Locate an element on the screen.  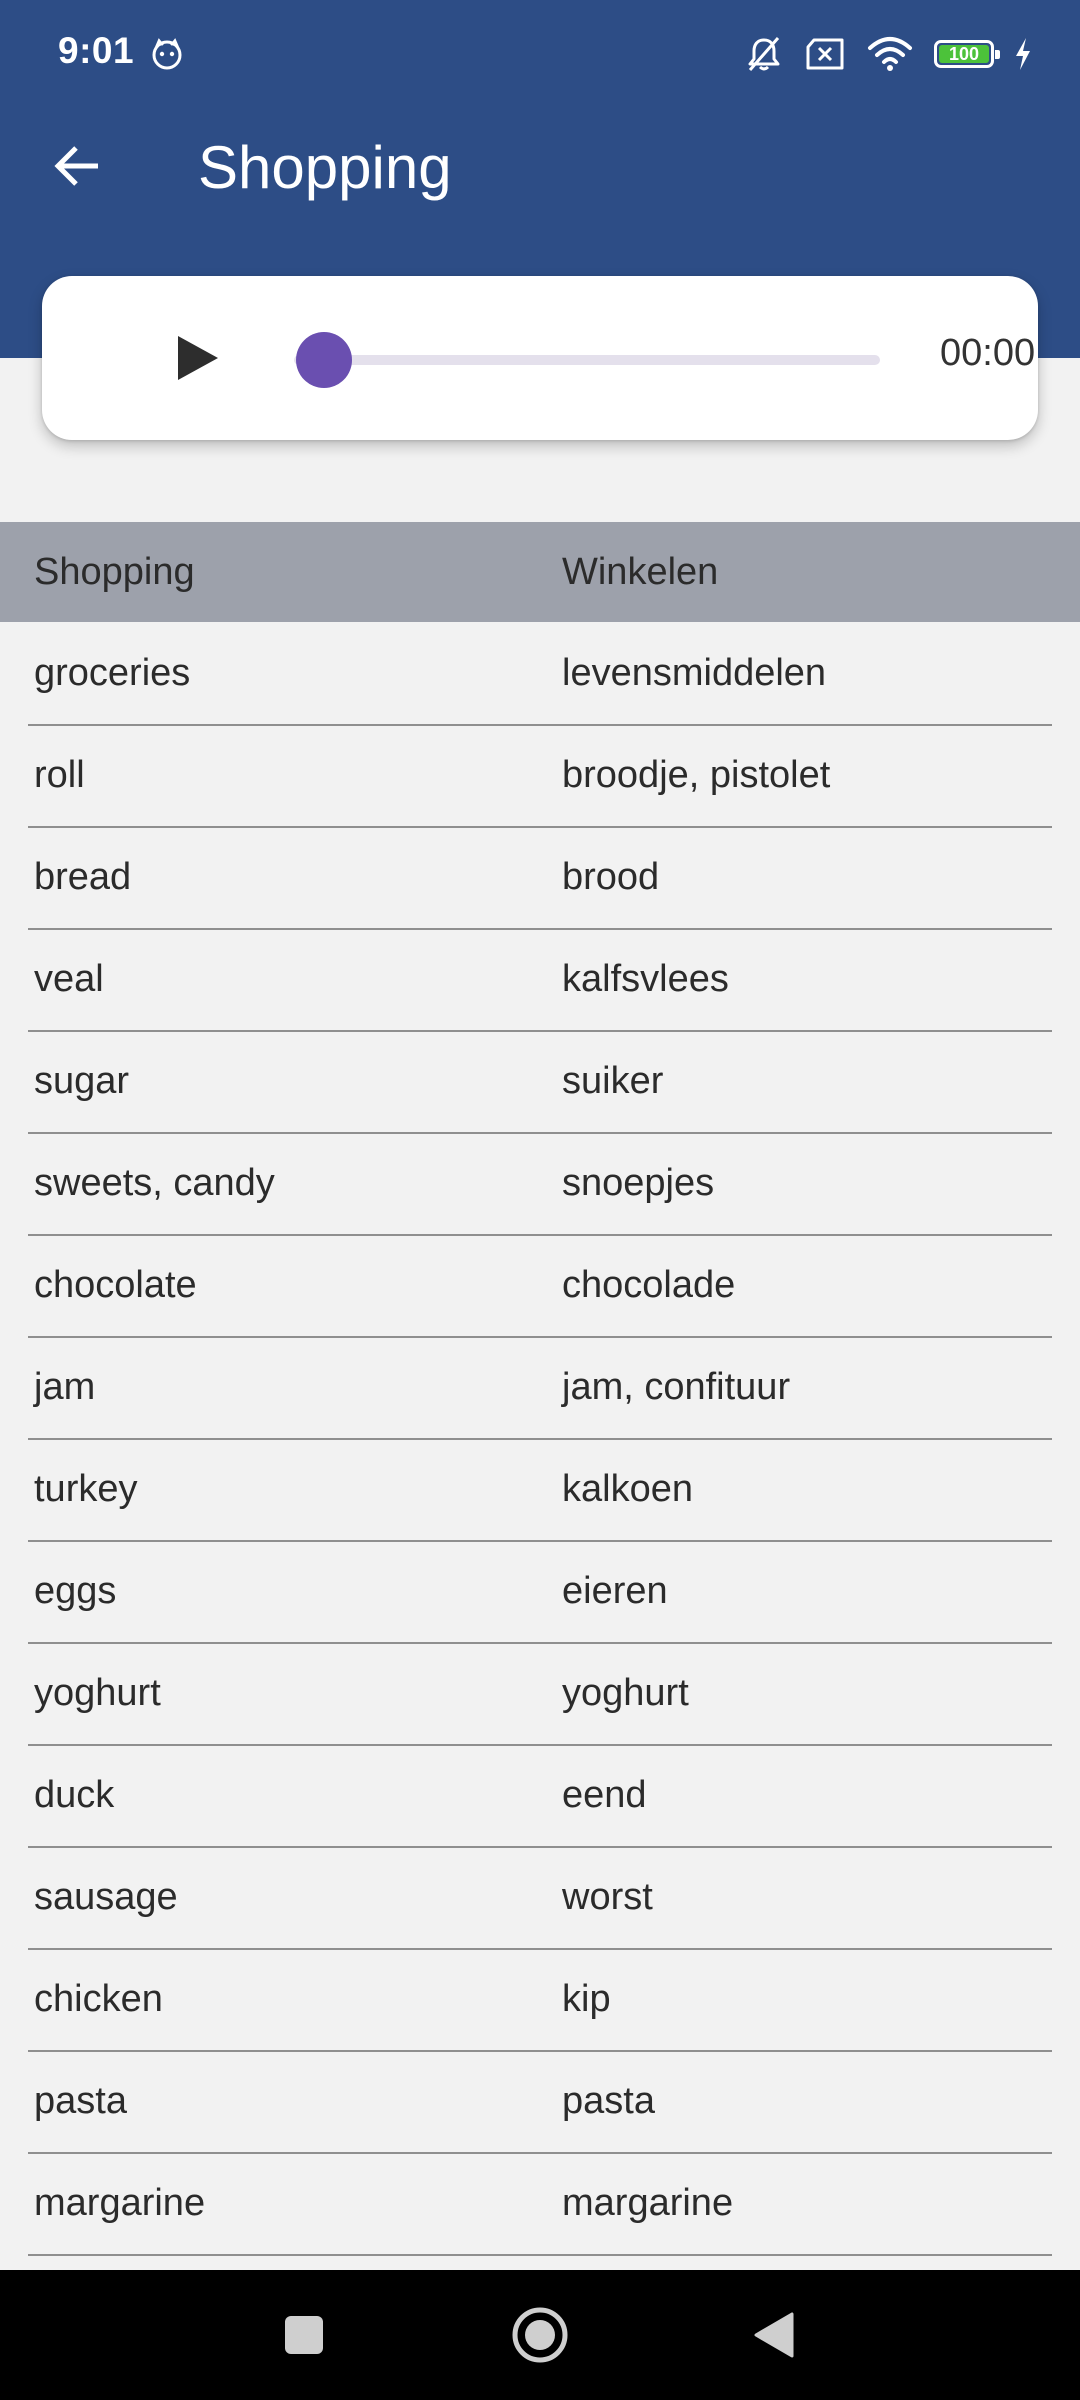
word-dutch: jam, confituur is located at coordinates (676, 1387).